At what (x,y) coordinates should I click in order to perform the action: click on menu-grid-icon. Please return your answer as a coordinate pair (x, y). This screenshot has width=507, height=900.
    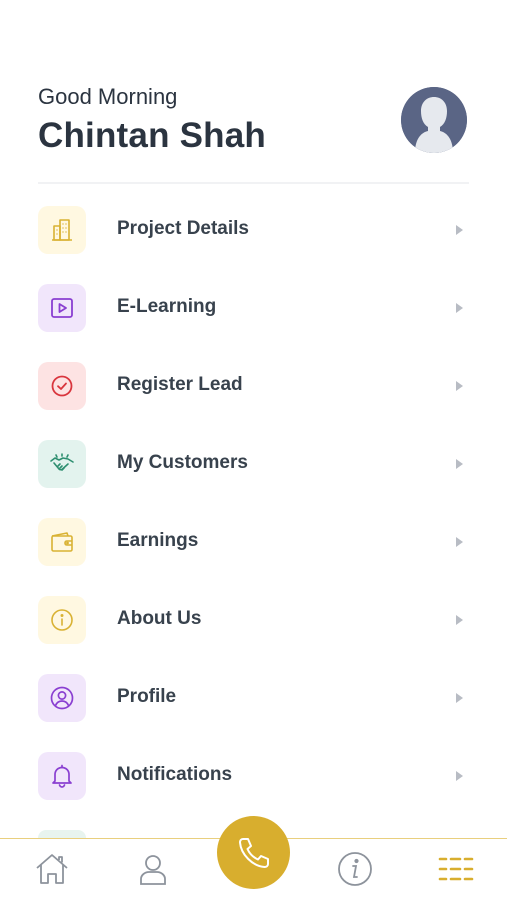
    Looking at the image, I should click on (456, 869).